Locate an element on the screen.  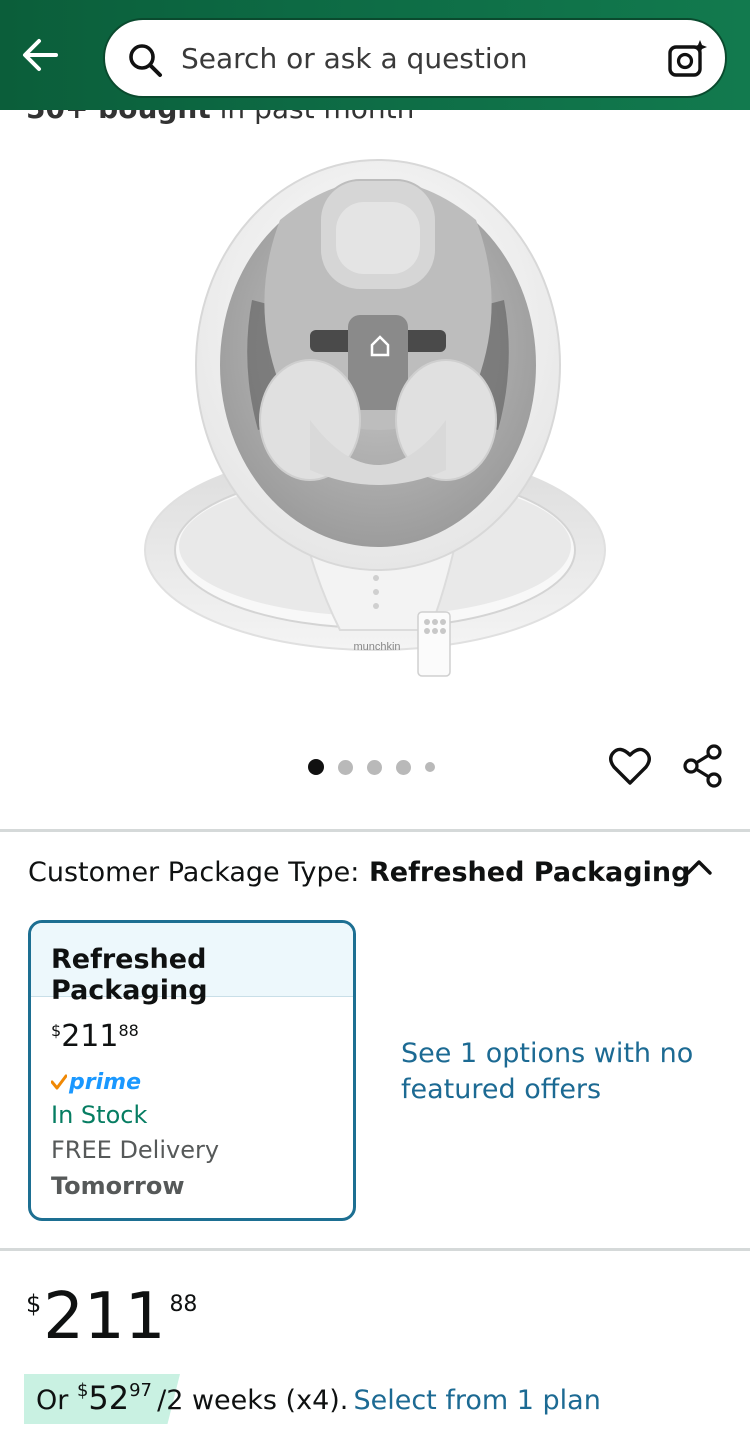
top-navigation-bar: Search or ask a question is located at coordinates (375, 55).